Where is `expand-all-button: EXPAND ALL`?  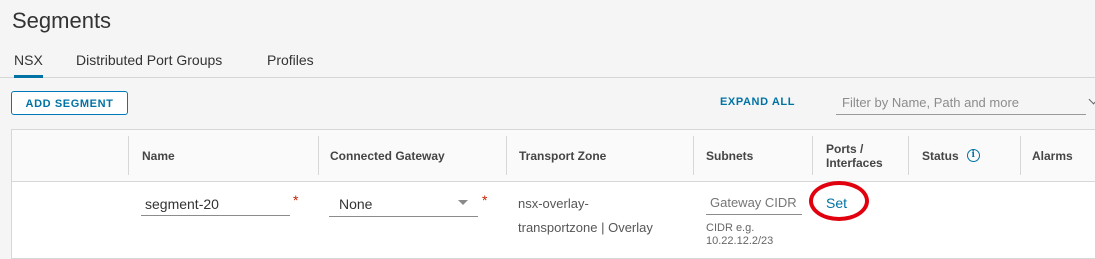 expand-all-button: EXPAND ALL is located at coordinates (757, 102).